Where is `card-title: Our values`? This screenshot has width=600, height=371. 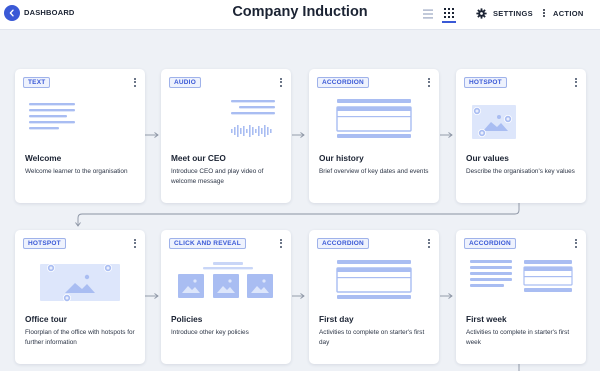
card-title: Our values is located at coordinates (487, 158).